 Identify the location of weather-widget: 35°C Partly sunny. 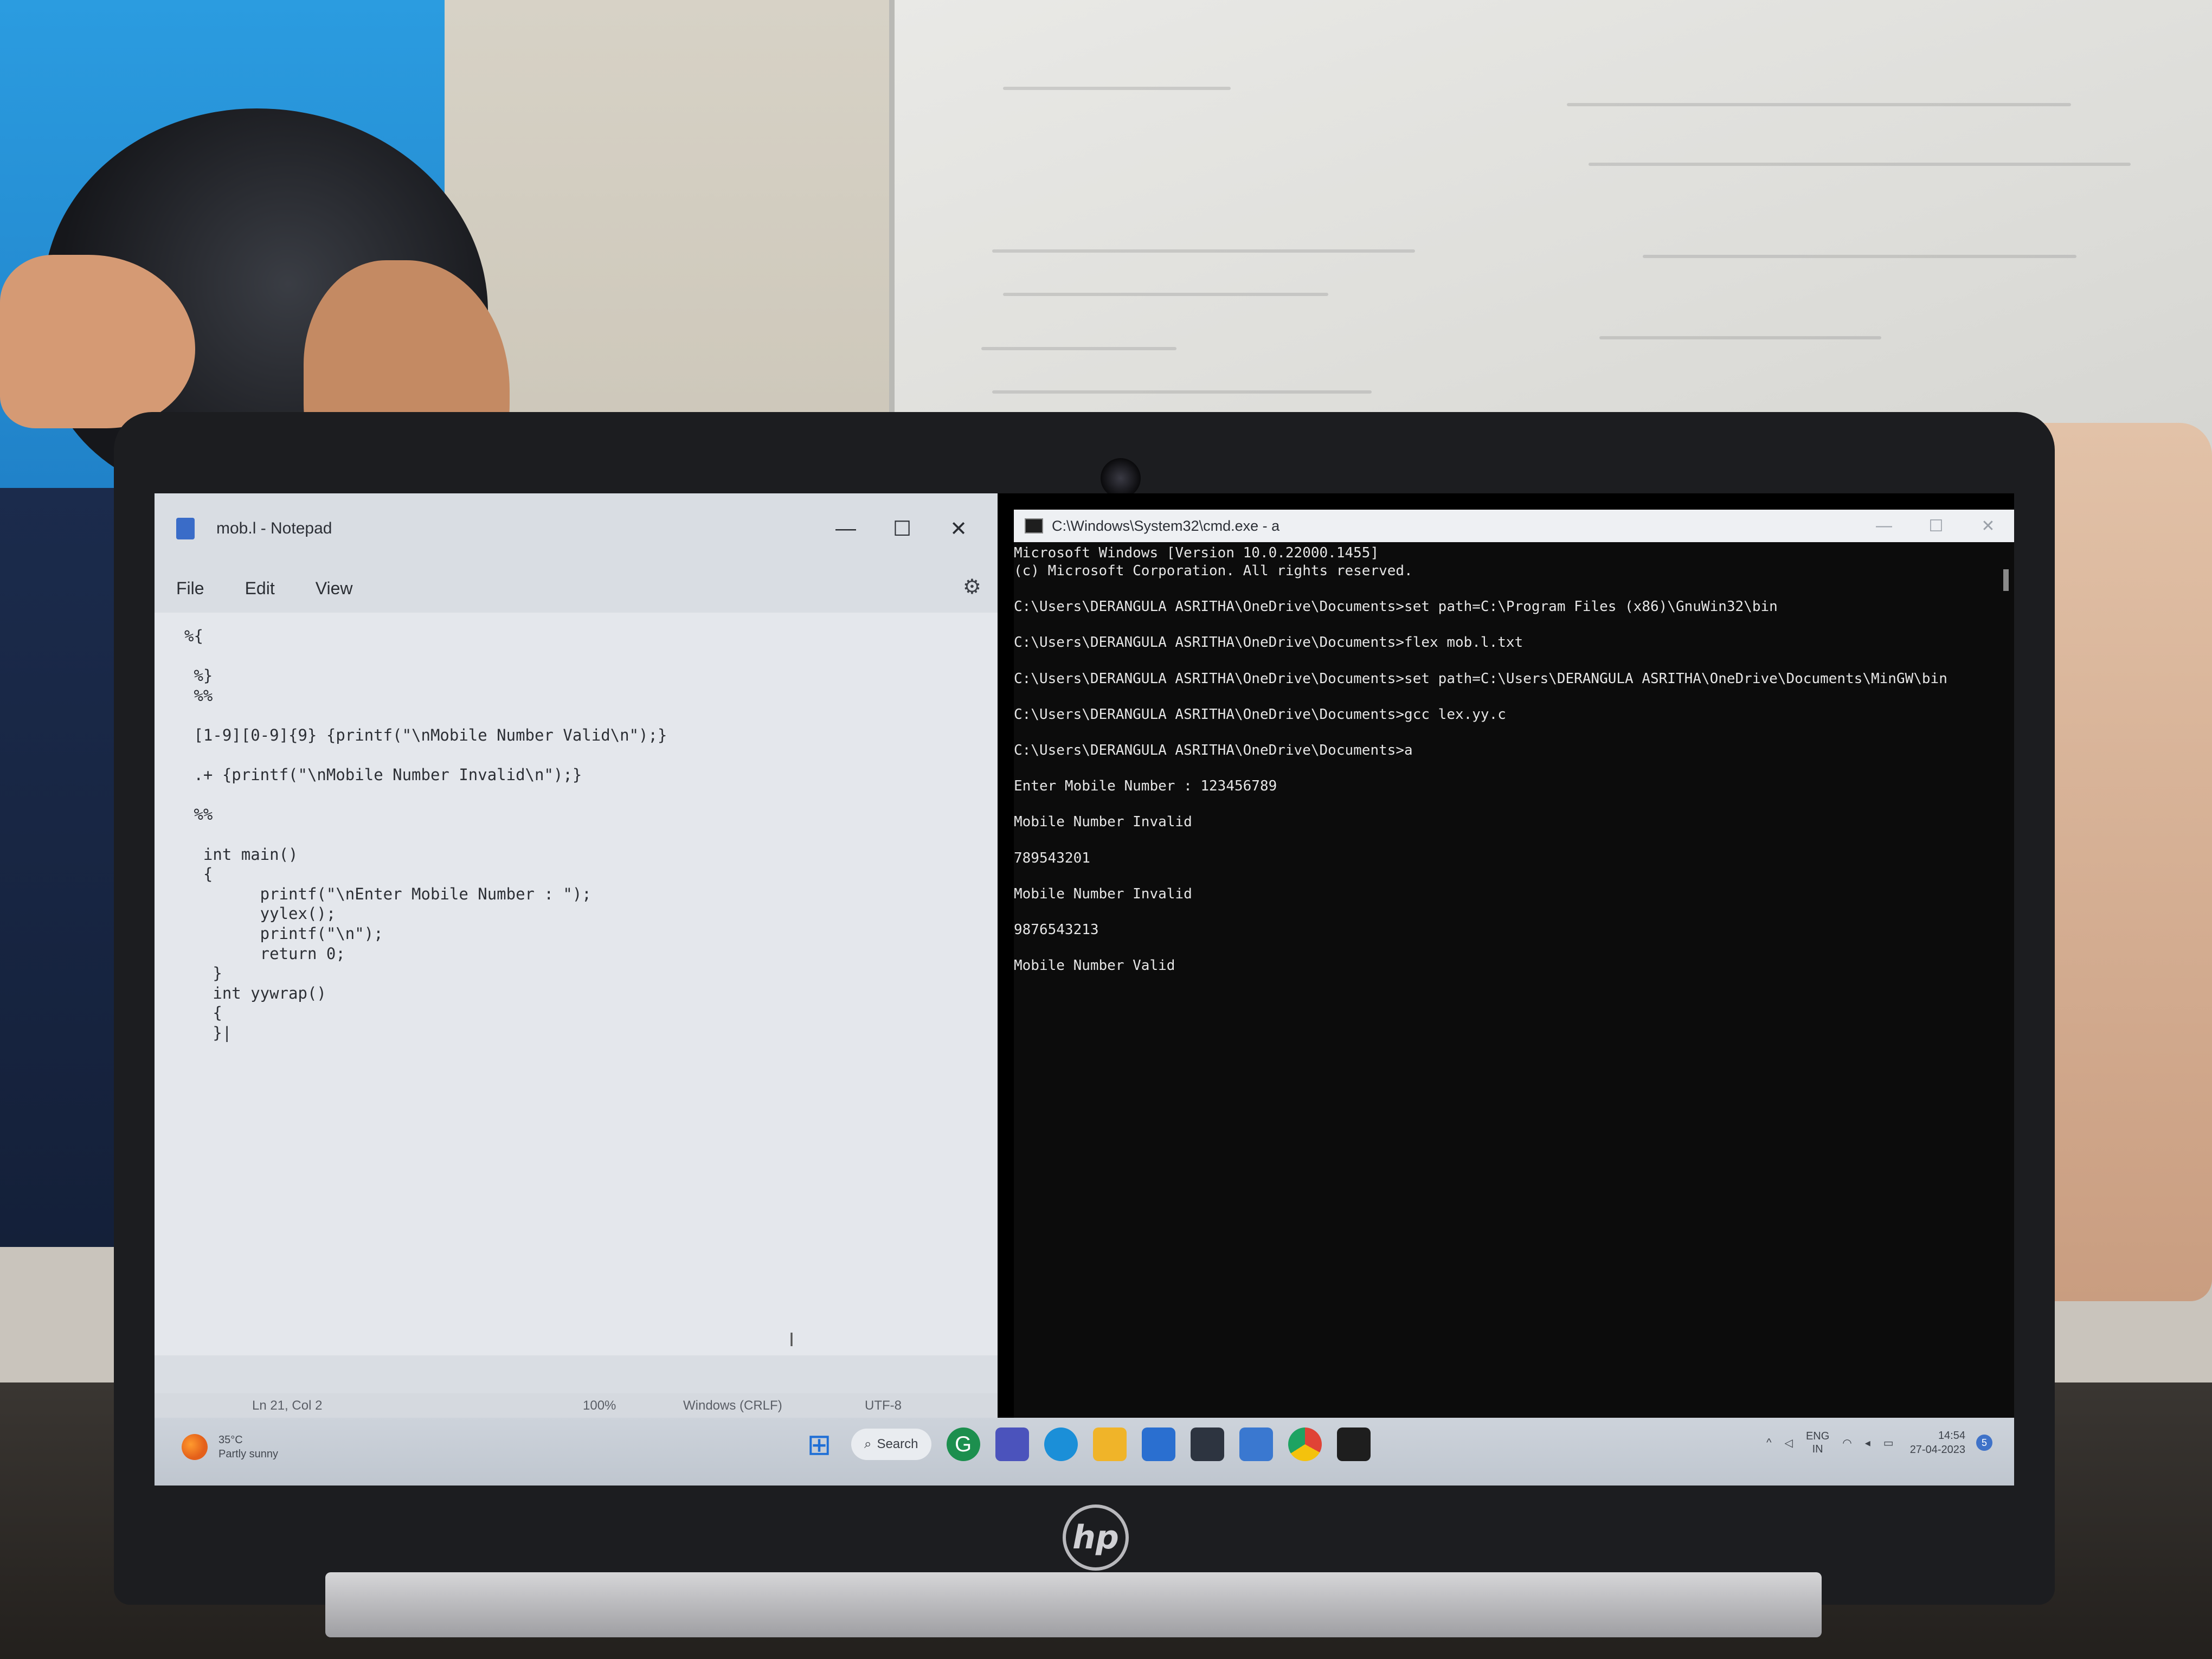
(230, 1447).